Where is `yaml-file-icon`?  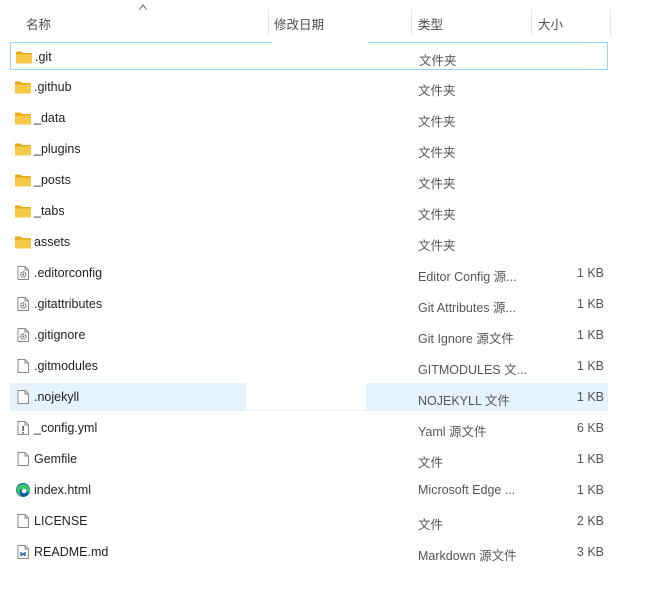
yaml-file-icon is located at coordinates (23, 428).